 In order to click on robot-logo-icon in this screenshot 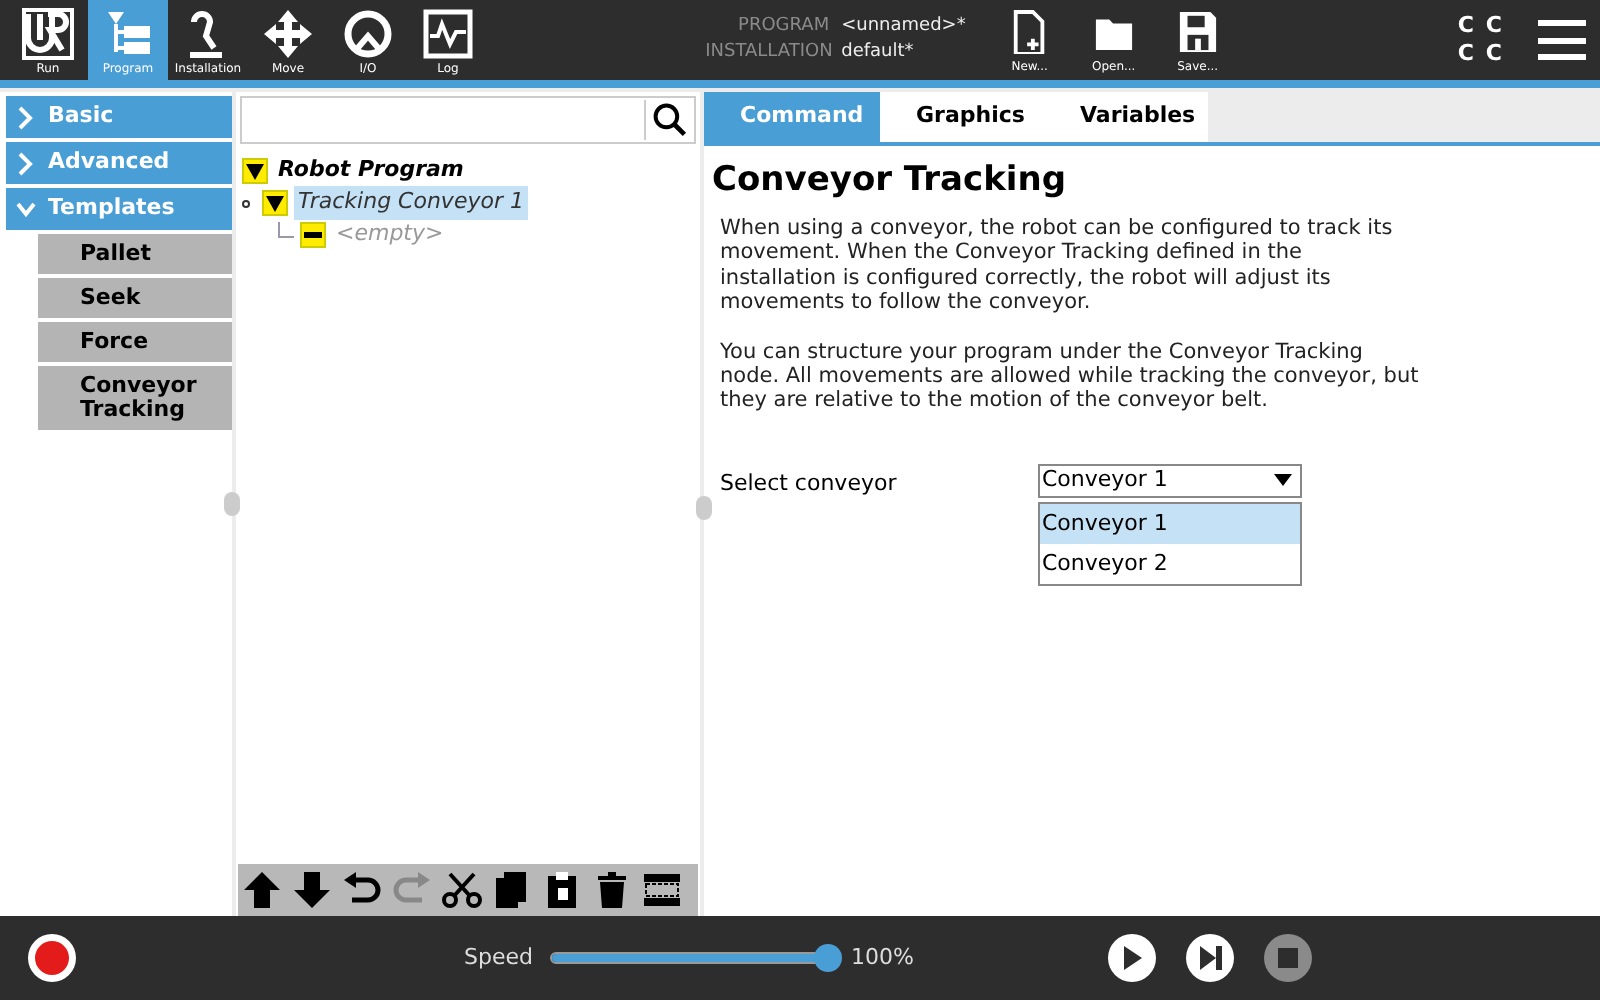, I will do `click(48, 34)`.